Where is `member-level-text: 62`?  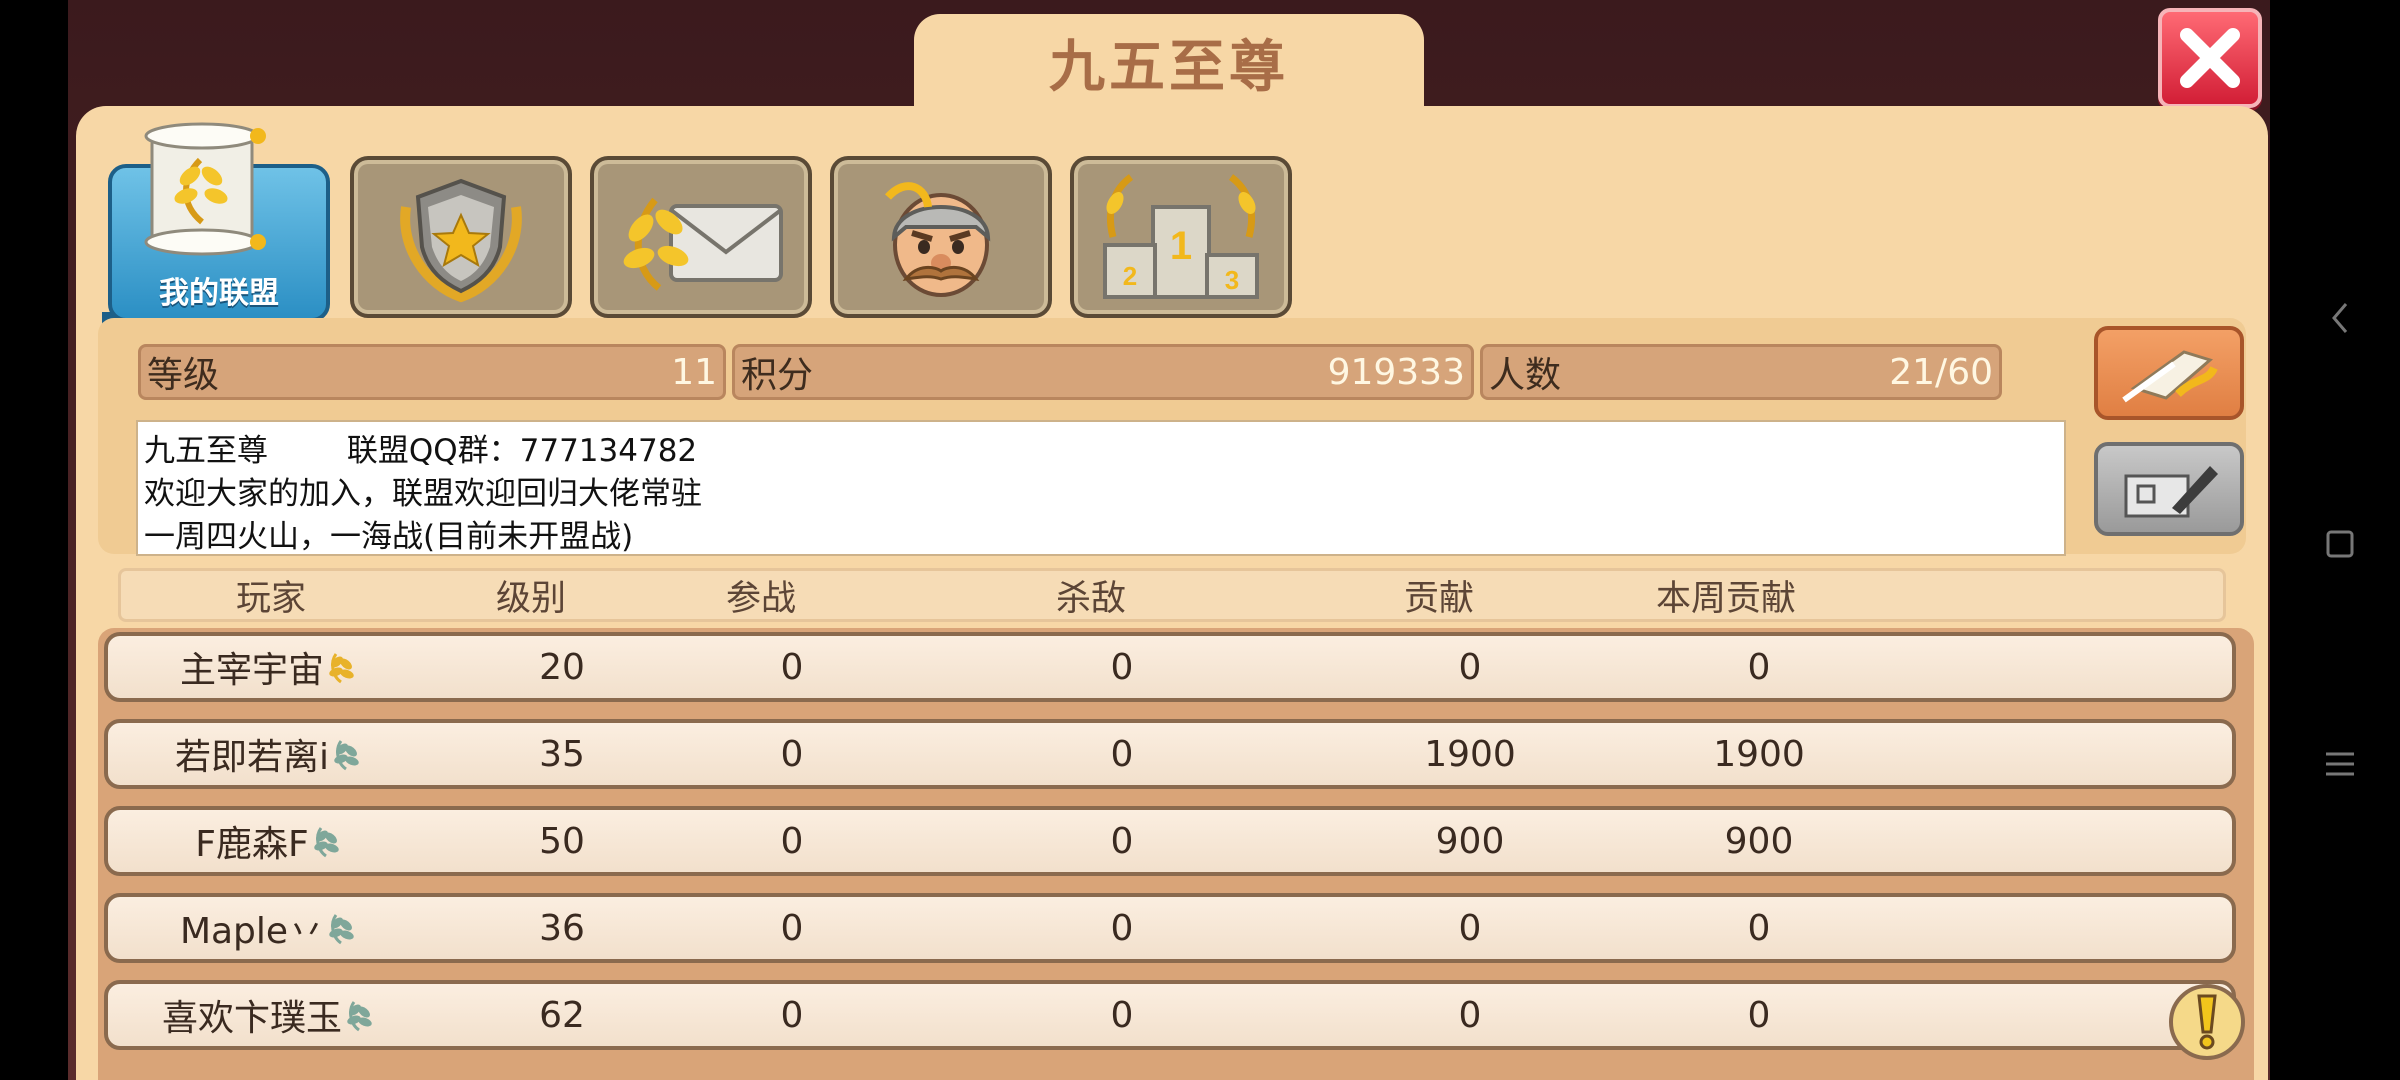
member-level-text: 62 is located at coordinates (562, 1015).